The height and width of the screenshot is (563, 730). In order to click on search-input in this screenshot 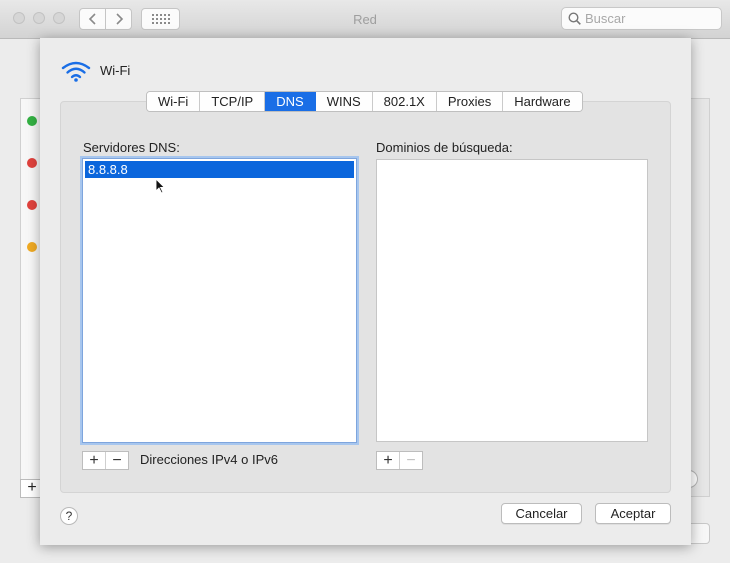, I will do `click(645, 18)`.